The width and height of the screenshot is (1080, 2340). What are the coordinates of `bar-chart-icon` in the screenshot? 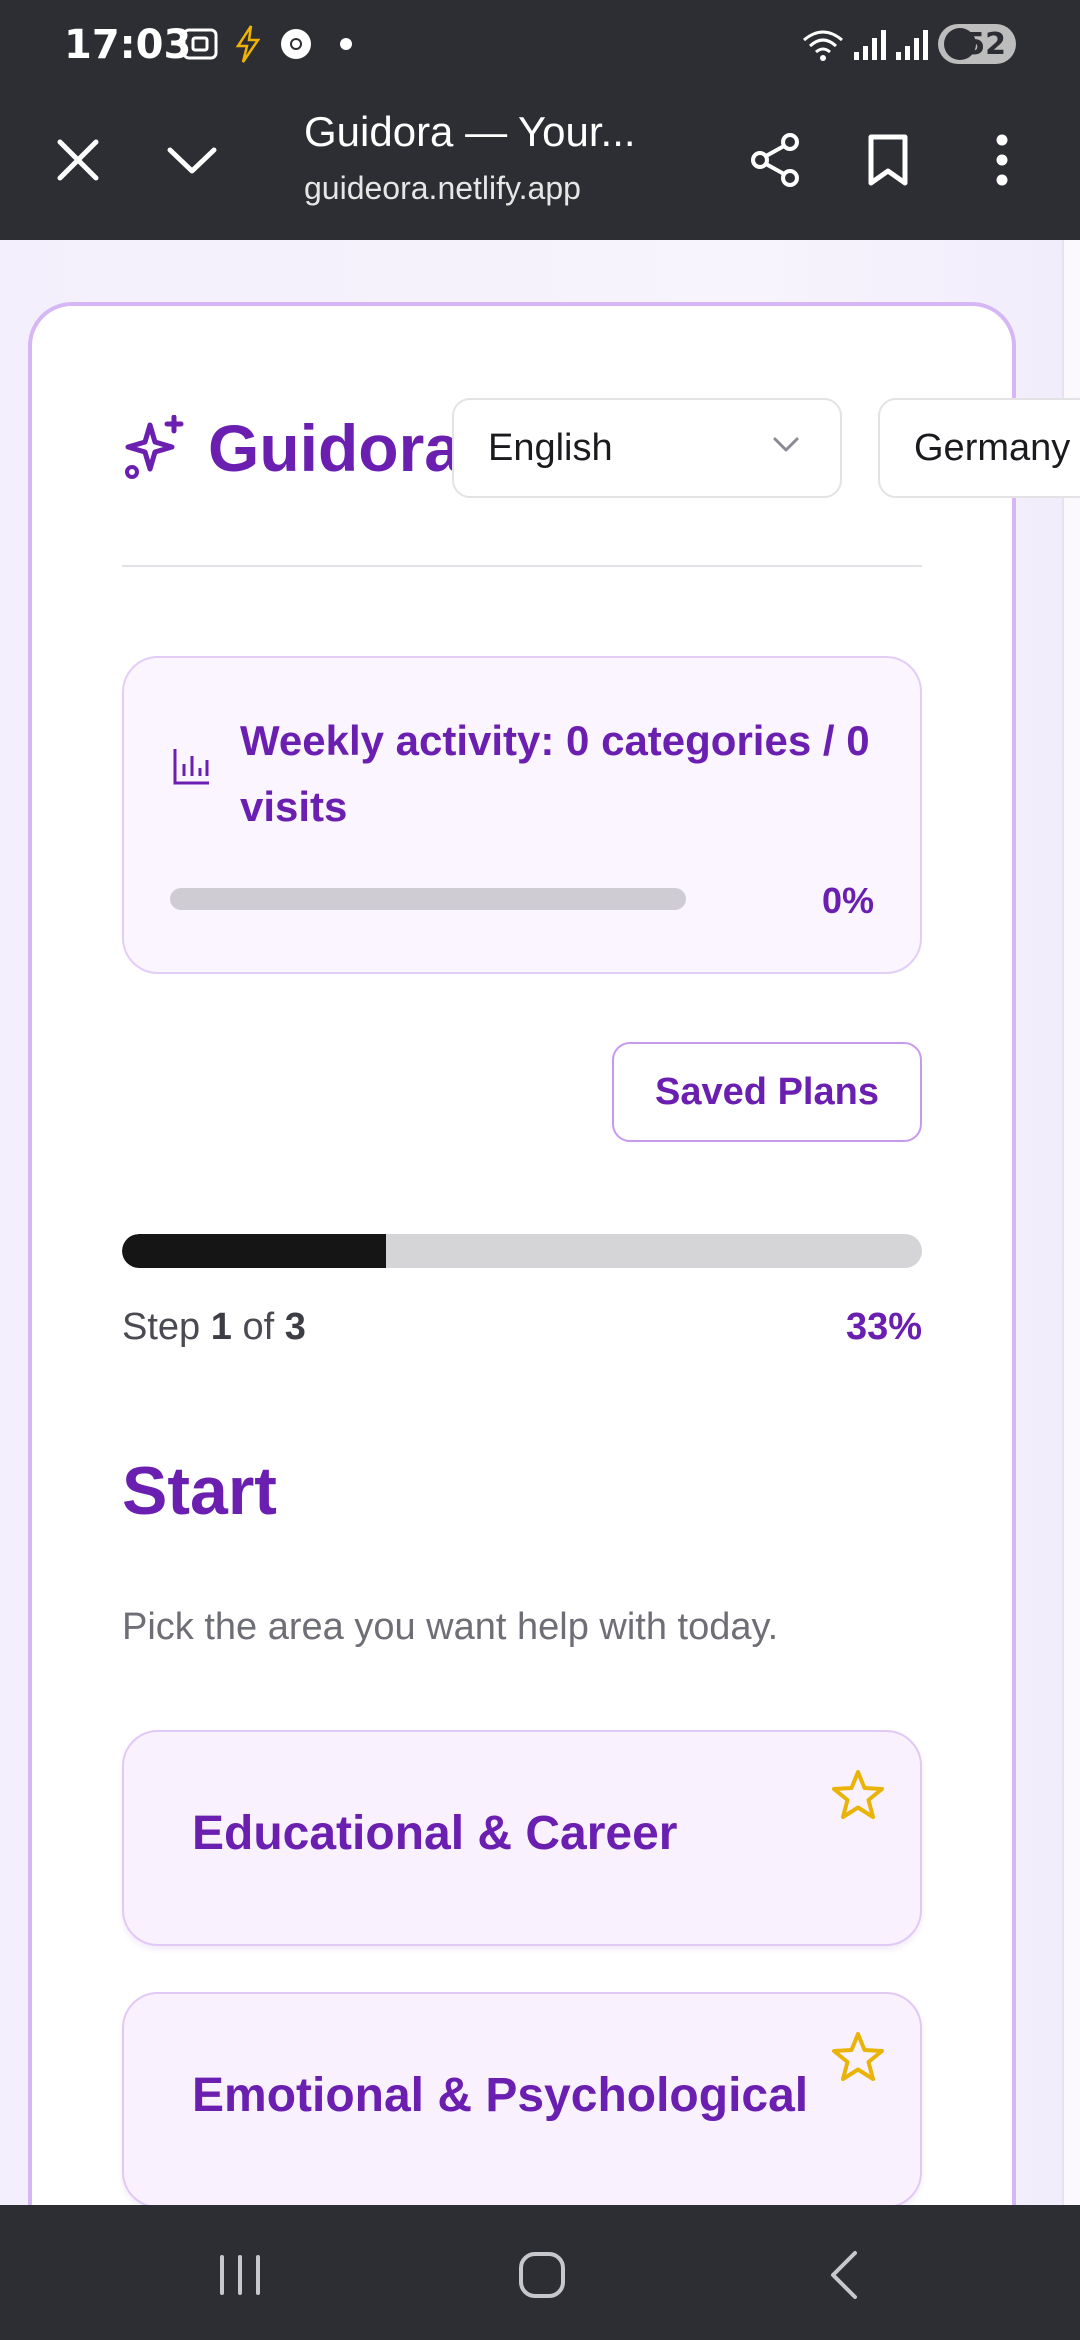 It's located at (191, 767).